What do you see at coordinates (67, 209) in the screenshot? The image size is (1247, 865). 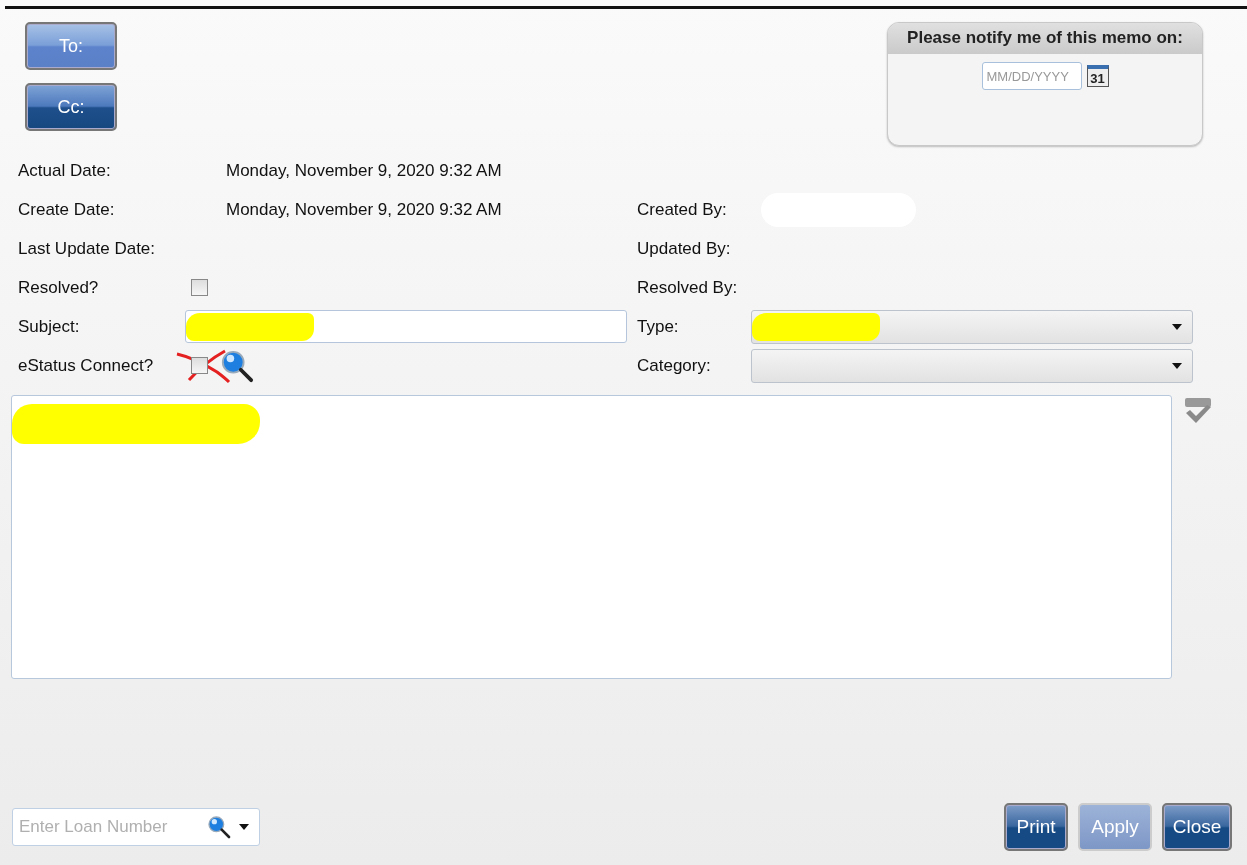 I see `field-label: Create Date:` at bounding box center [67, 209].